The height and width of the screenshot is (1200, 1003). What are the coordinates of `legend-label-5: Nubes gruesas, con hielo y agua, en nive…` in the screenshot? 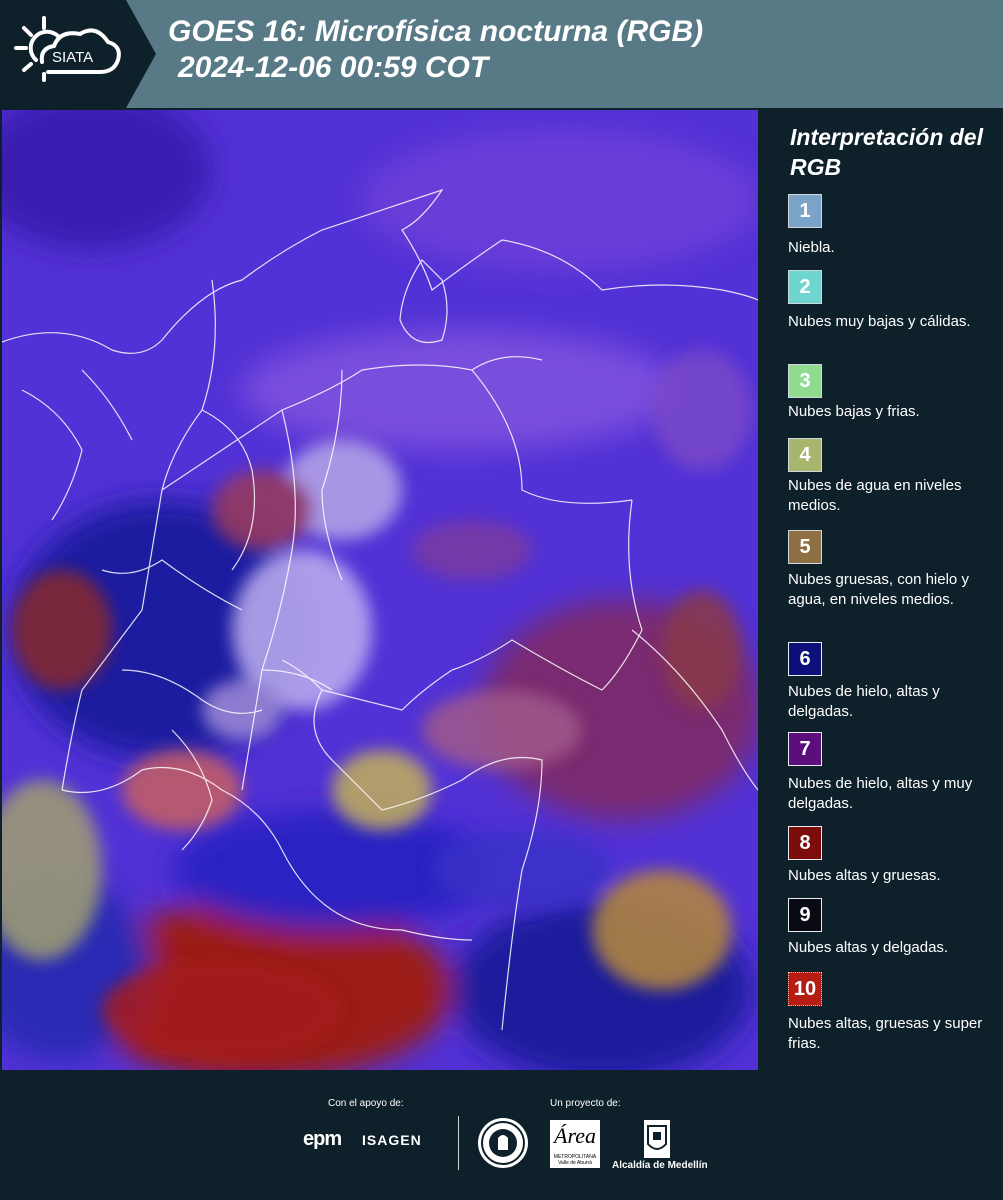 It's located at (878, 589).